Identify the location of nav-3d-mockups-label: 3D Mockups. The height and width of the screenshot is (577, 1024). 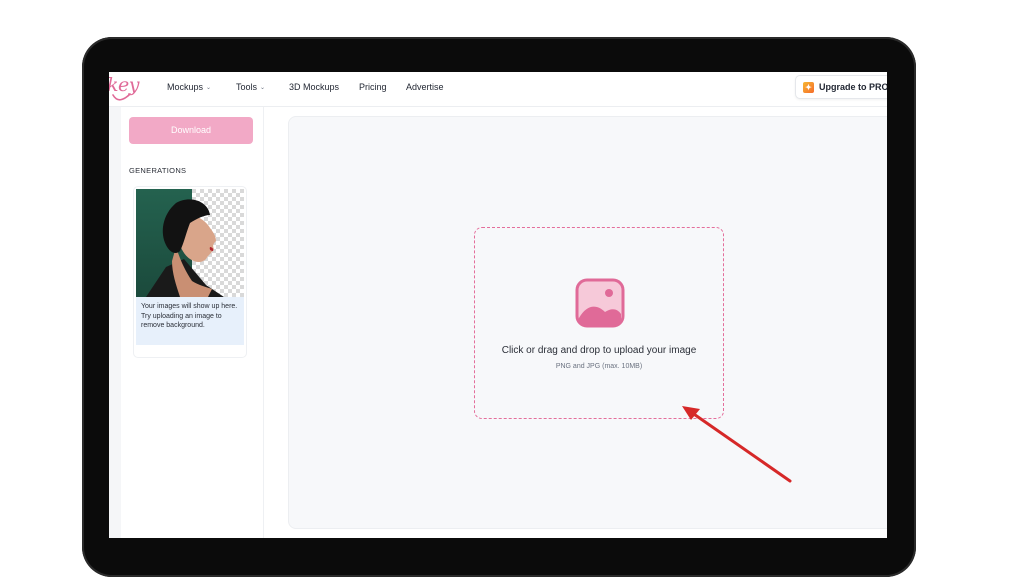
(314, 87).